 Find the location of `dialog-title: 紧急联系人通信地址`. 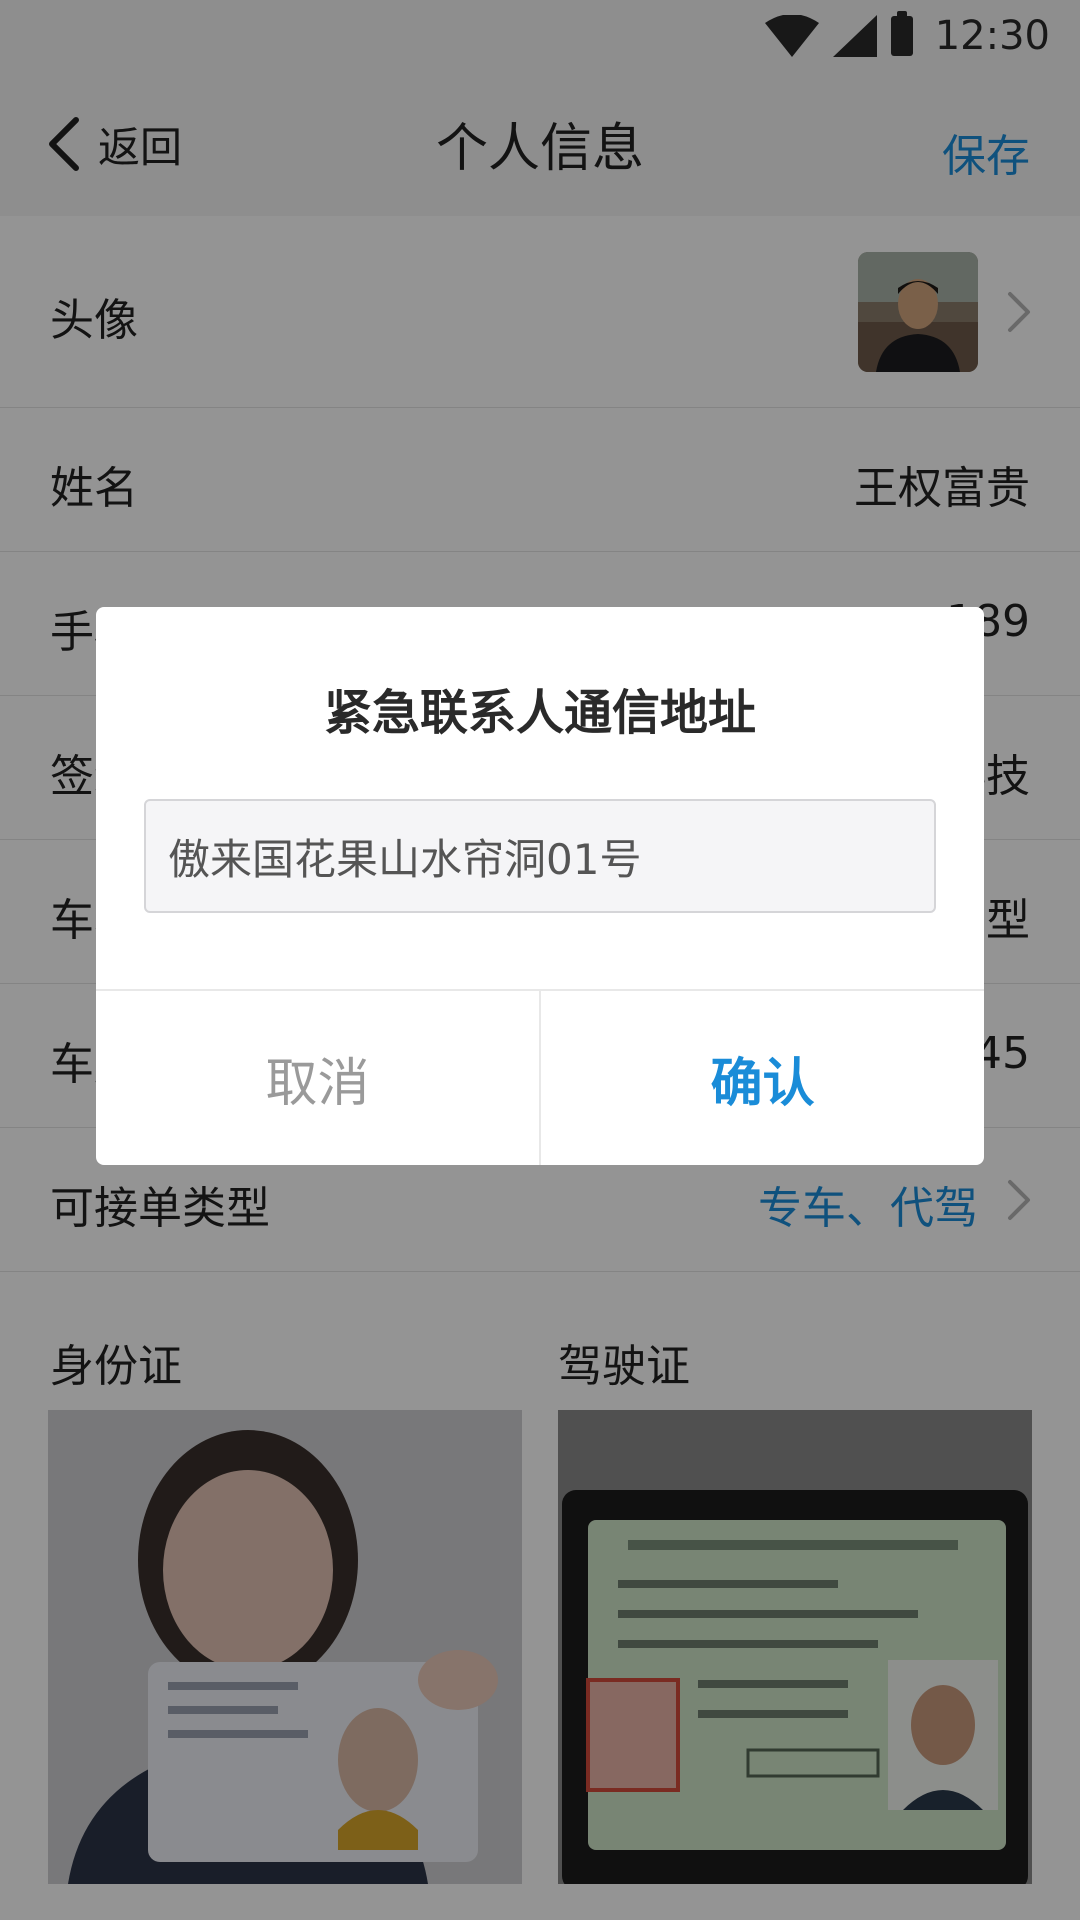

dialog-title: 紧急联系人通信地址 is located at coordinates (539, 713).